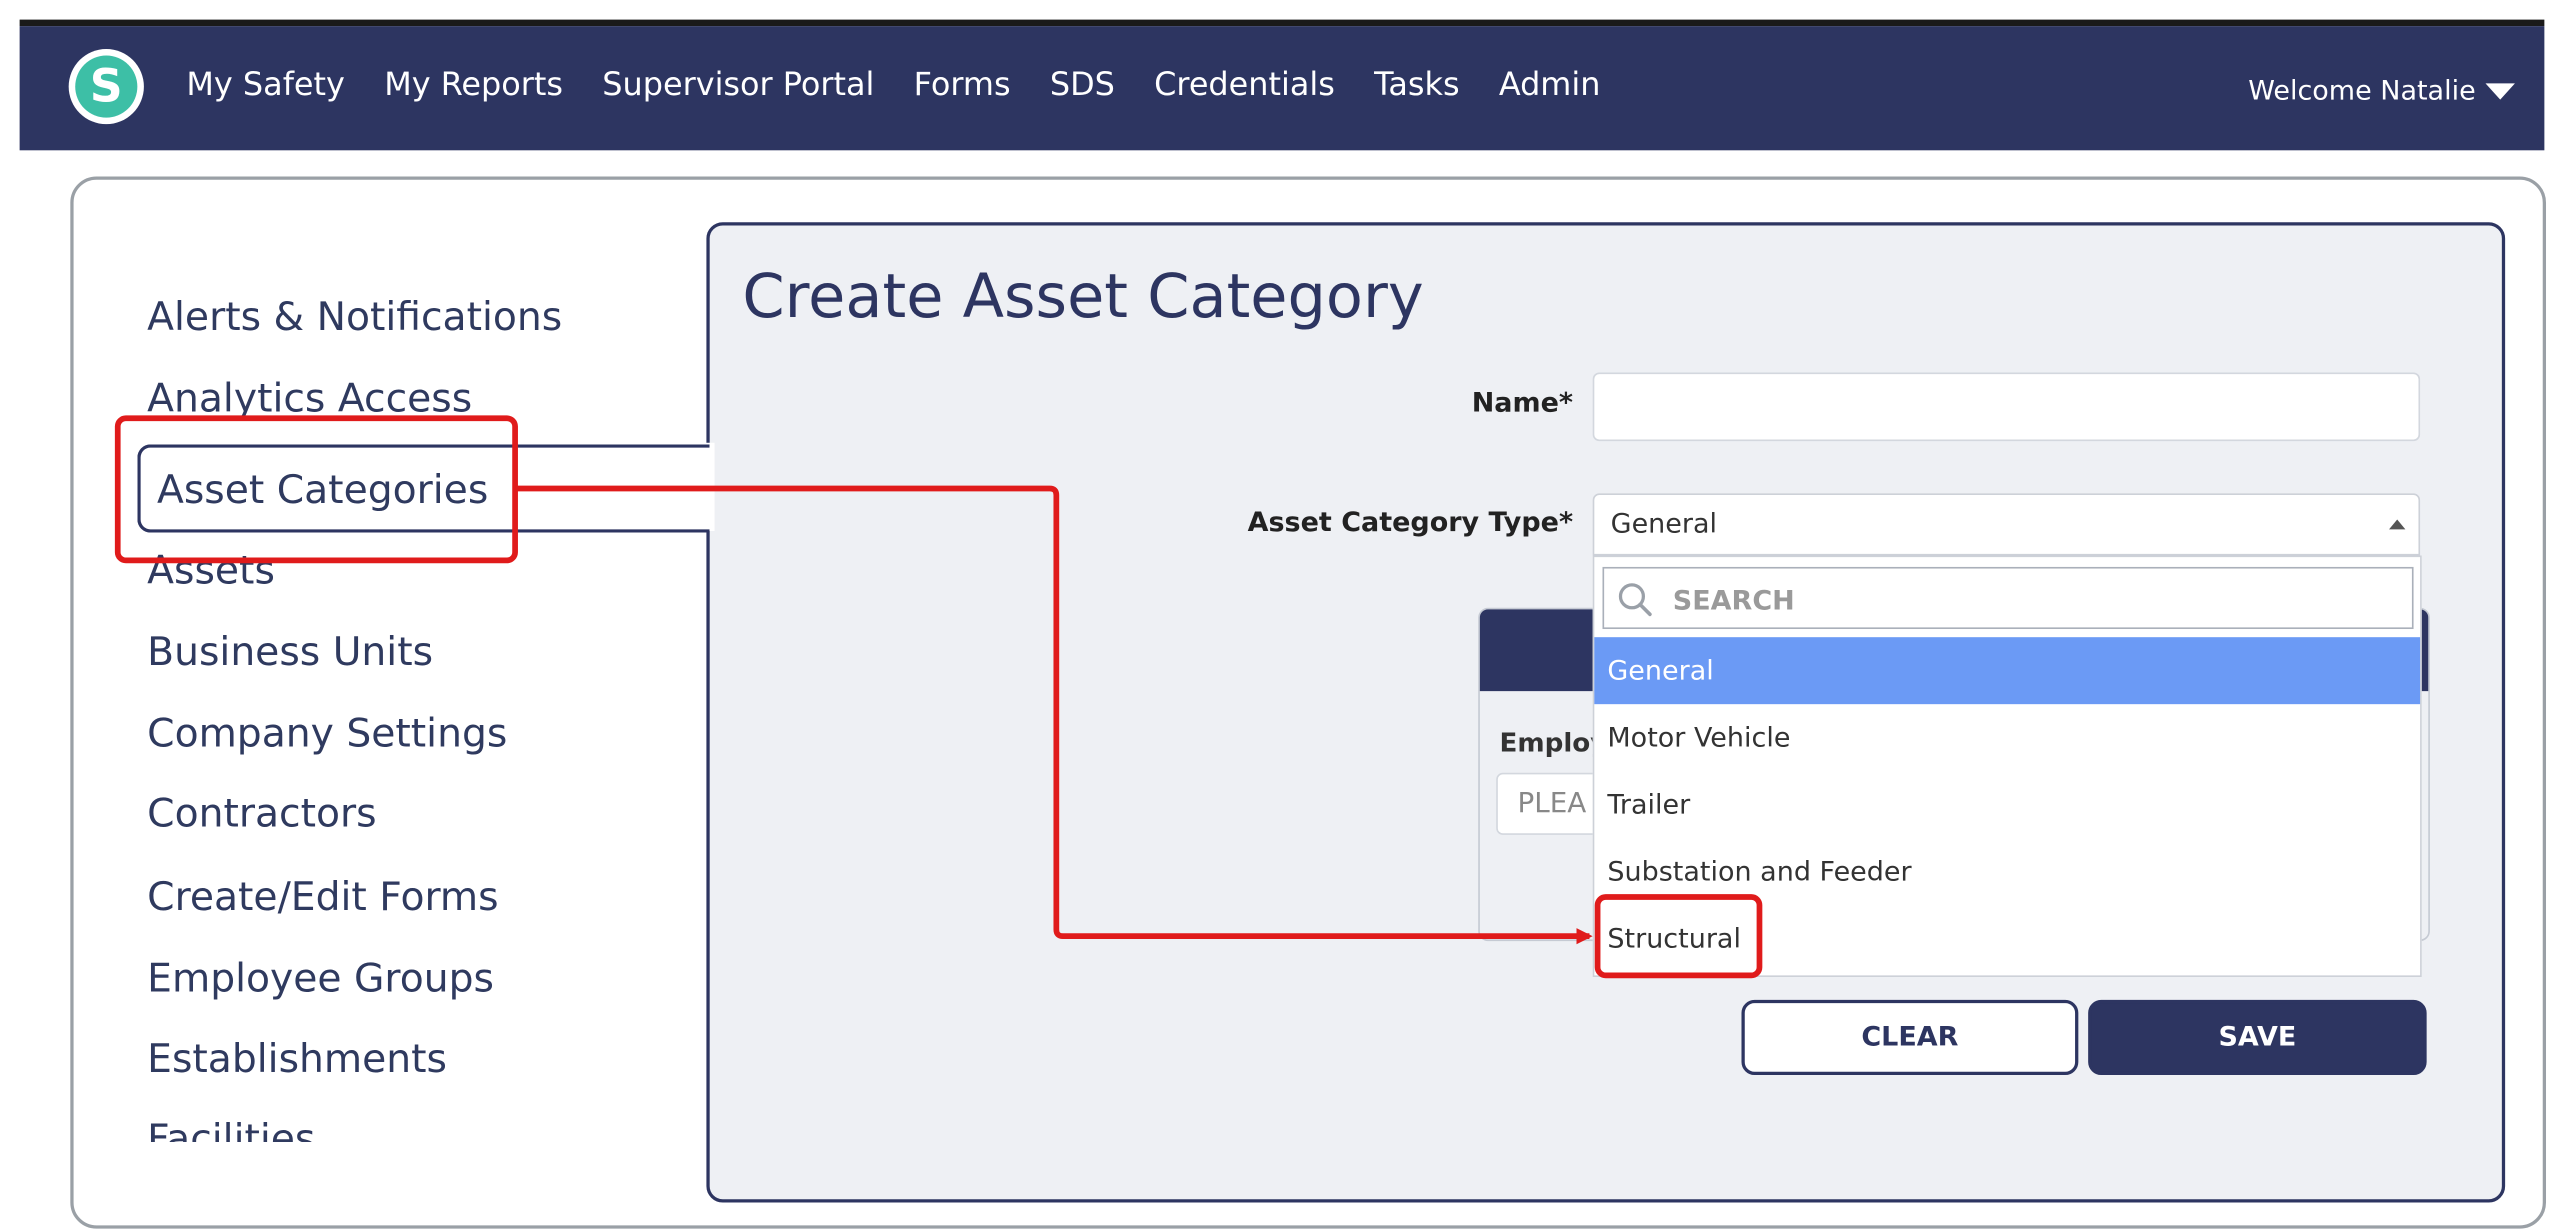 Image resolution: width=2564 pixels, height=1229 pixels. What do you see at coordinates (211, 570) in the screenshot?
I see `sidebar-item-assets: Assets` at bounding box center [211, 570].